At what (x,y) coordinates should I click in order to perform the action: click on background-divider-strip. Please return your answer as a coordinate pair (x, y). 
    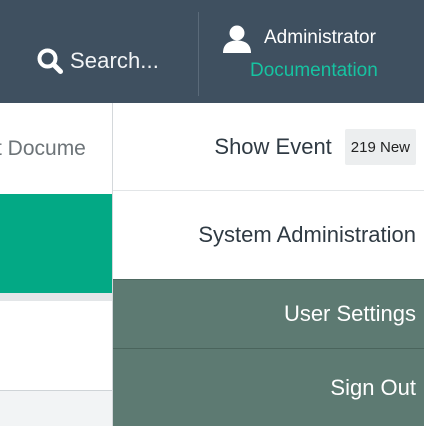
    Looking at the image, I should click on (56, 297).